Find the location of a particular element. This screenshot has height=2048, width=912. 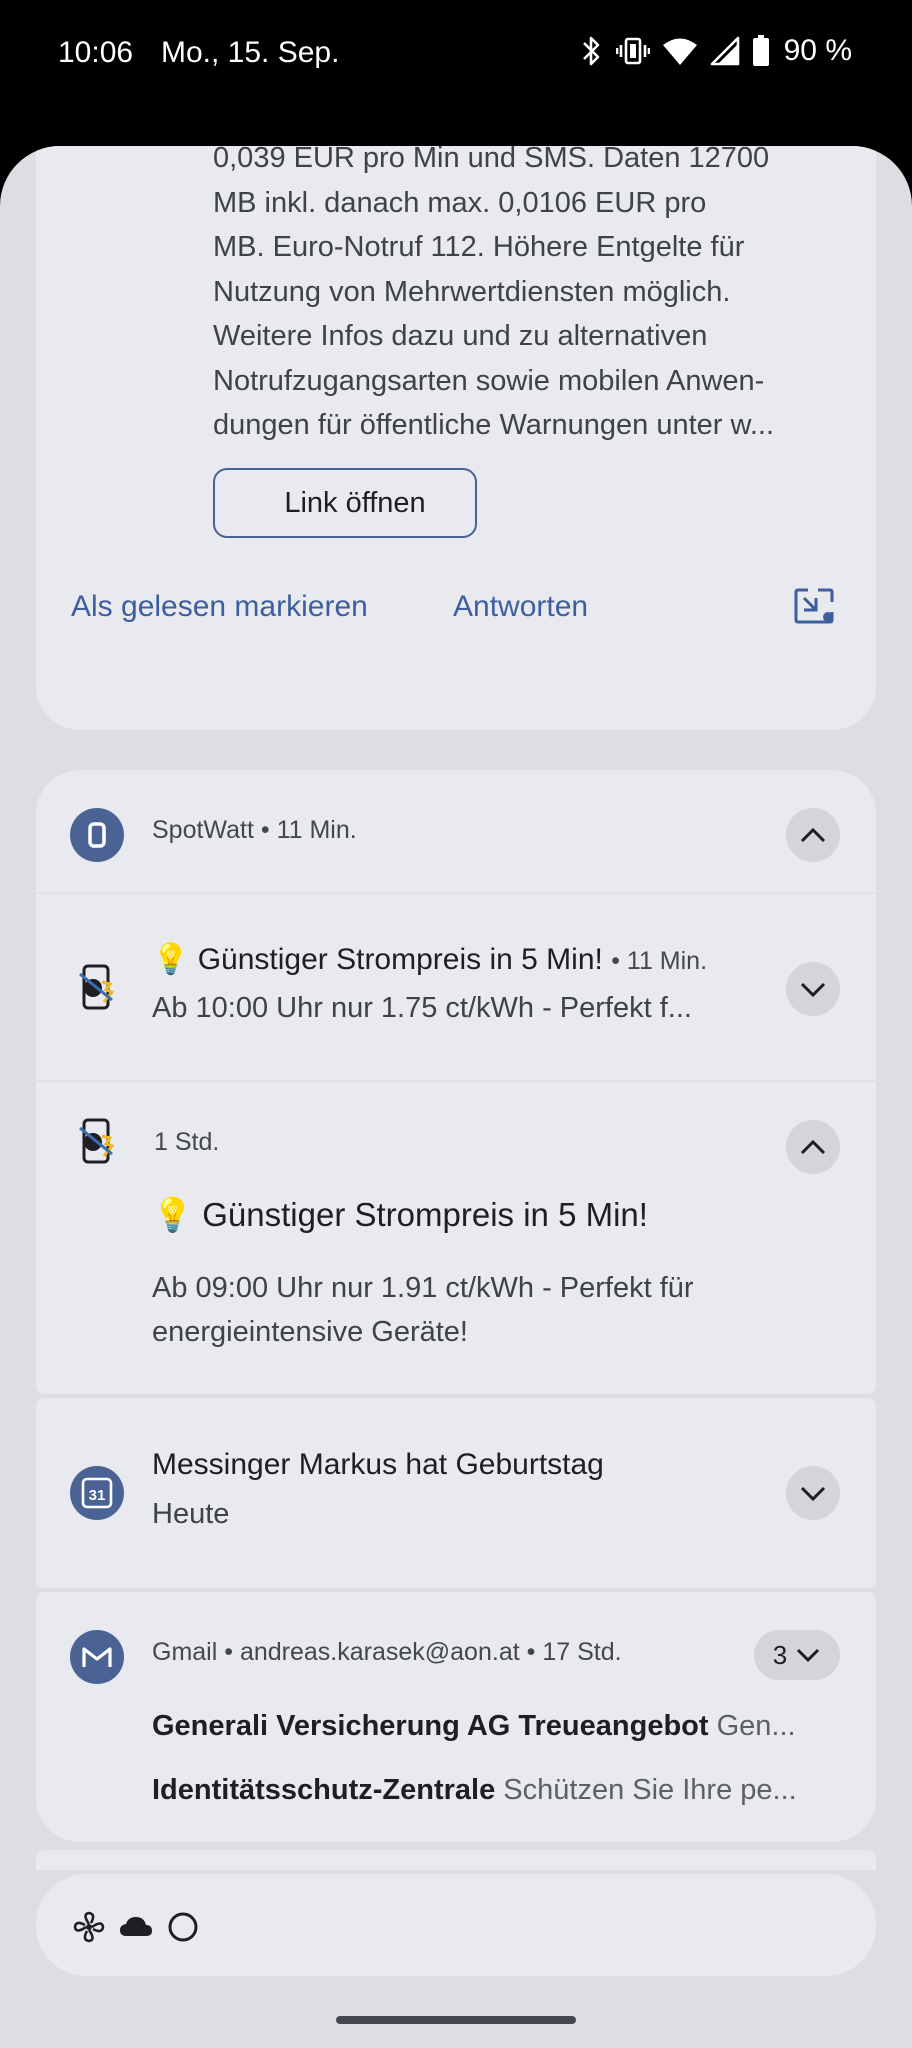

sms-line: Notrufzugangsarten sowie mobilen Anwen- is located at coordinates (489, 380).